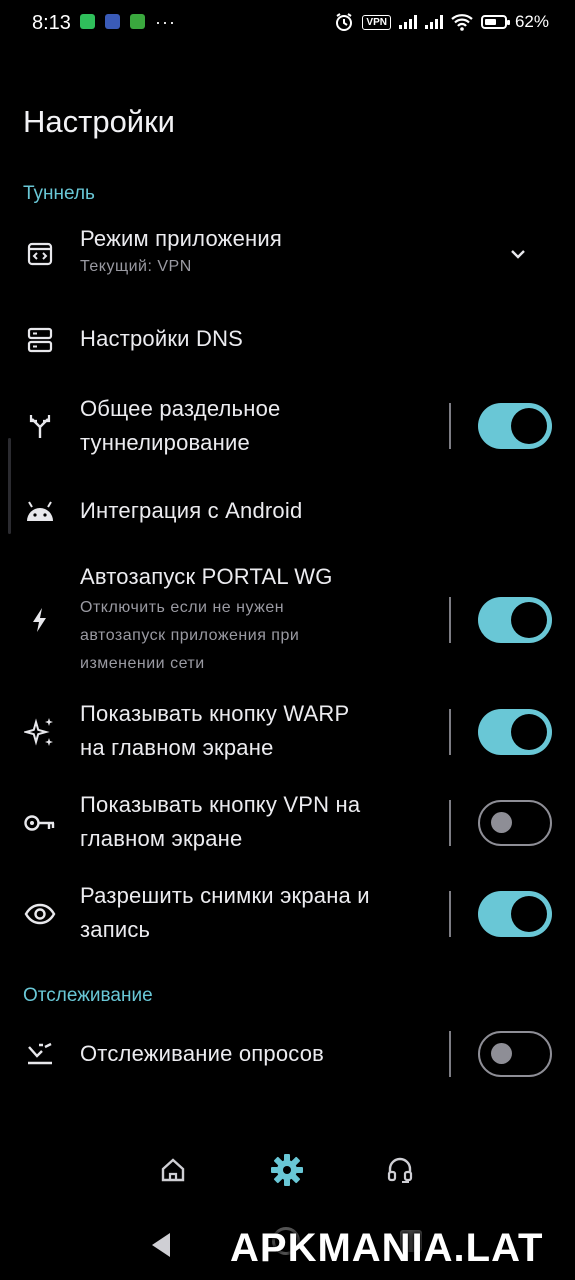  I want to click on notification-icons: ···, so click(128, 21).